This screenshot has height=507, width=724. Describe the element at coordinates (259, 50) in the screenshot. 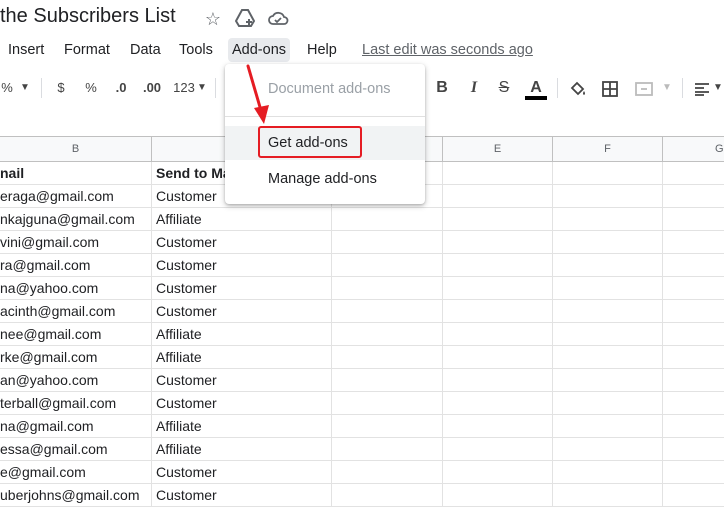

I see `menu-addons: Add-ons` at that location.